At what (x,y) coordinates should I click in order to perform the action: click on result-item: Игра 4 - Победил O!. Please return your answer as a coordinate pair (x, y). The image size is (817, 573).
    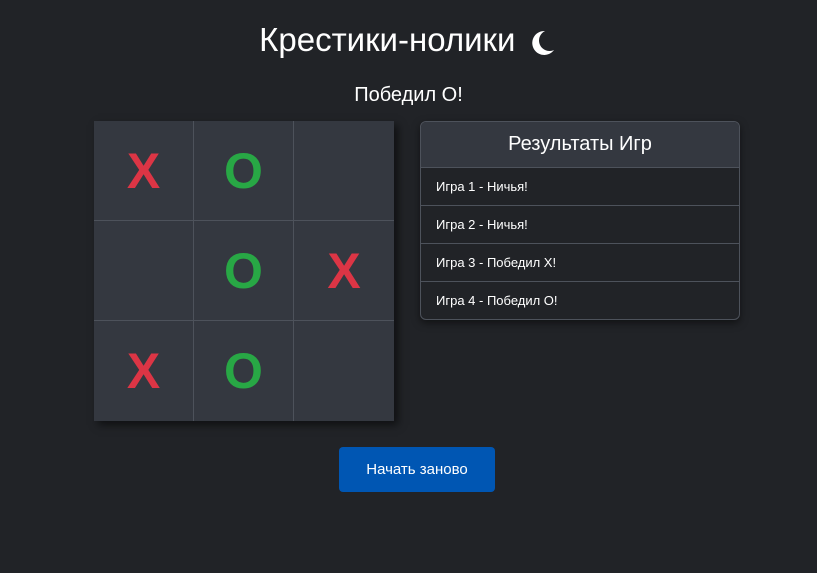
    Looking at the image, I should click on (497, 300).